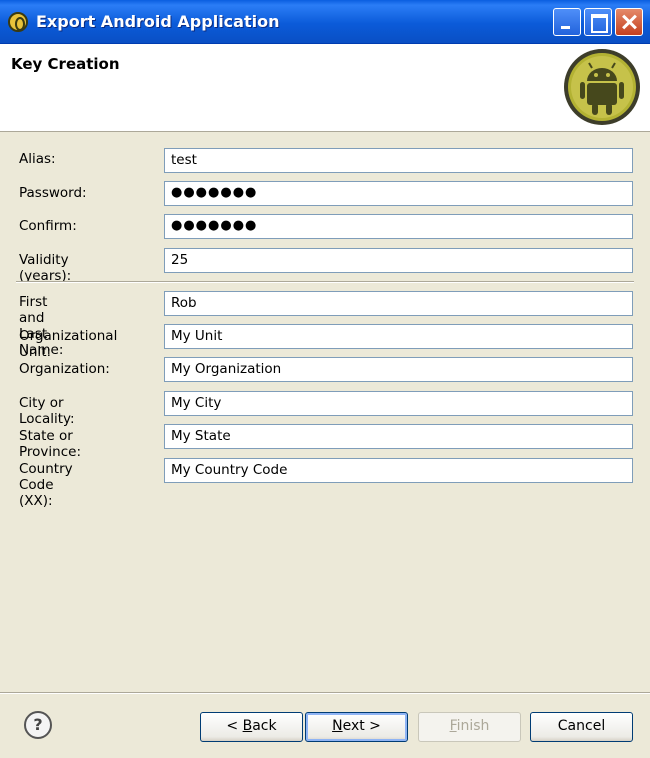 Image resolution: width=650 pixels, height=758 pixels. What do you see at coordinates (581, 727) in the screenshot?
I see `cancel-button: Cancel` at bounding box center [581, 727].